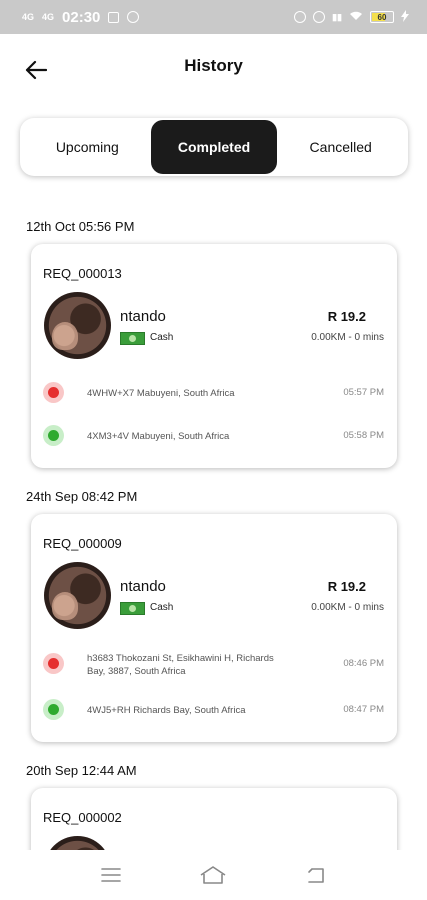  Describe the element at coordinates (382, 17) in the screenshot. I see `battery-icon: 60` at that location.